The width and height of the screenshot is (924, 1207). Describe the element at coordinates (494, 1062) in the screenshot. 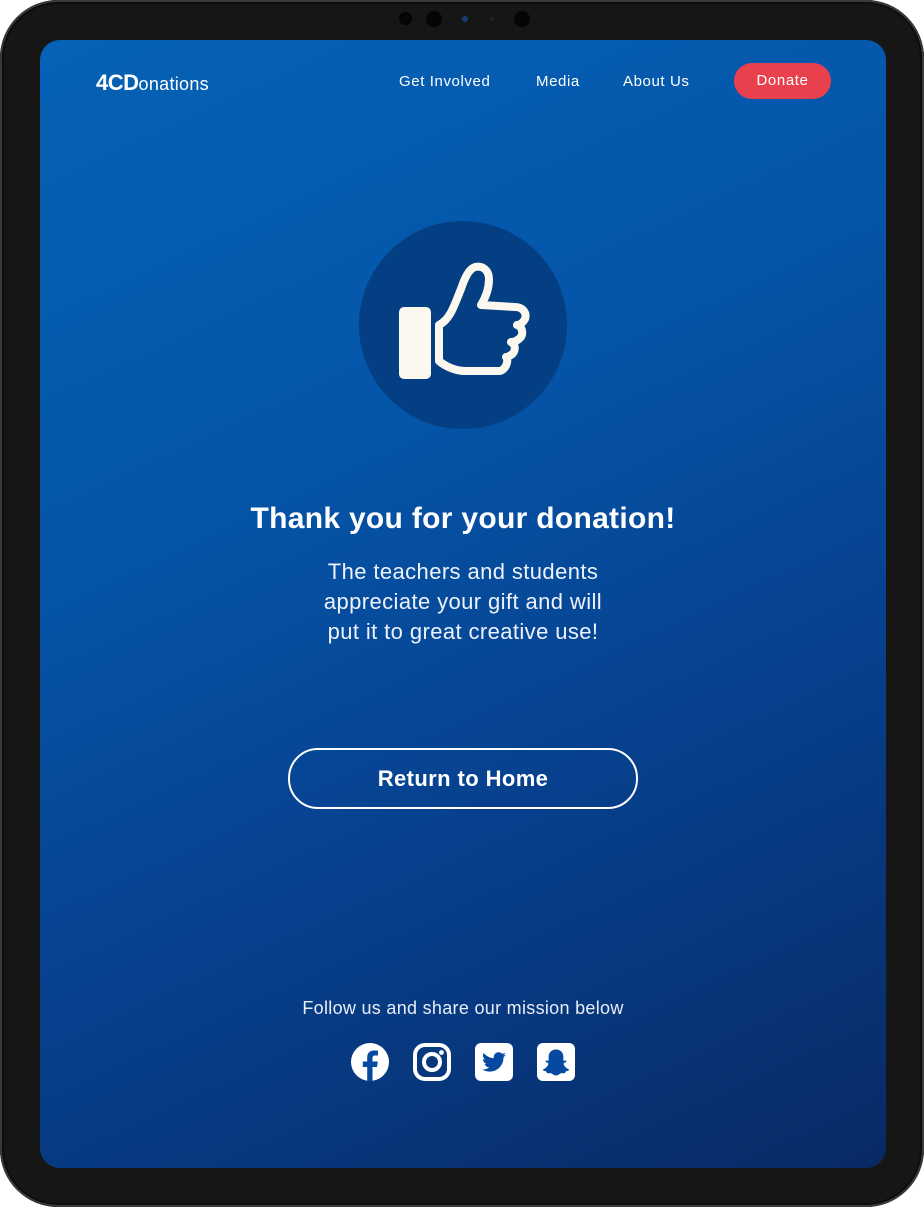

I see `twitter-icon` at that location.